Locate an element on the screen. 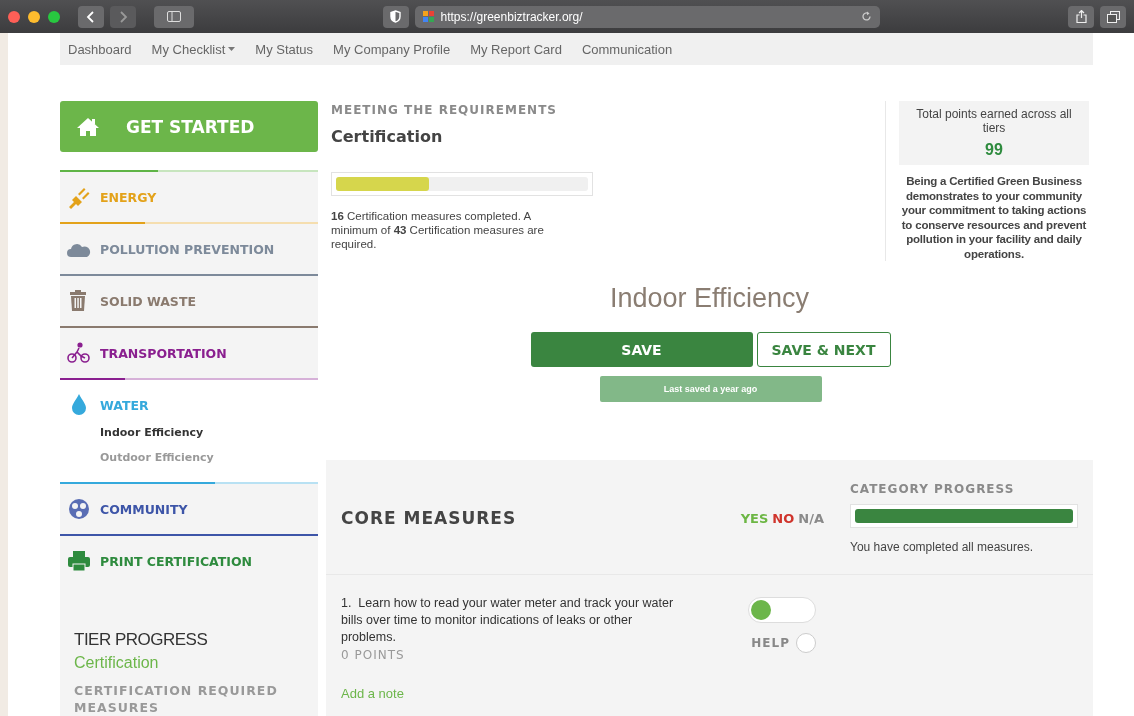 The width and height of the screenshot is (1134, 716). close-icon is located at coordinates (14, 16).